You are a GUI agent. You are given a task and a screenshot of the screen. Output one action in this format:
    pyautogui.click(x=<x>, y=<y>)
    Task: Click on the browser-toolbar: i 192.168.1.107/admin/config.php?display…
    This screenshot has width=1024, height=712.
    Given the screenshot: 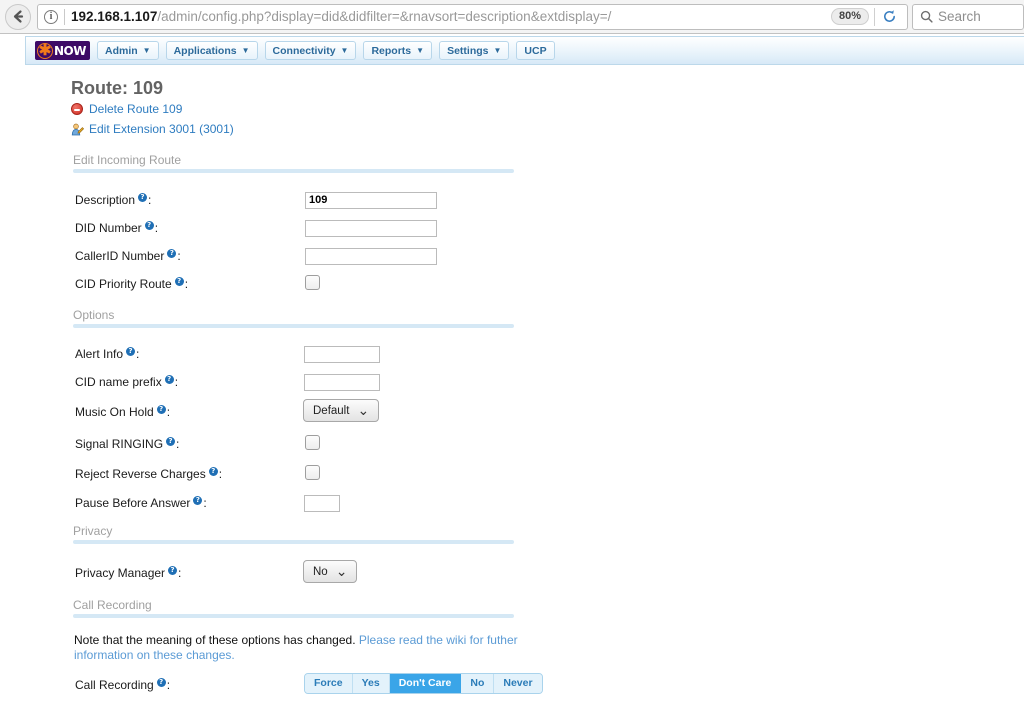 What is the action you would take?
    pyautogui.click(x=512, y=17)
    